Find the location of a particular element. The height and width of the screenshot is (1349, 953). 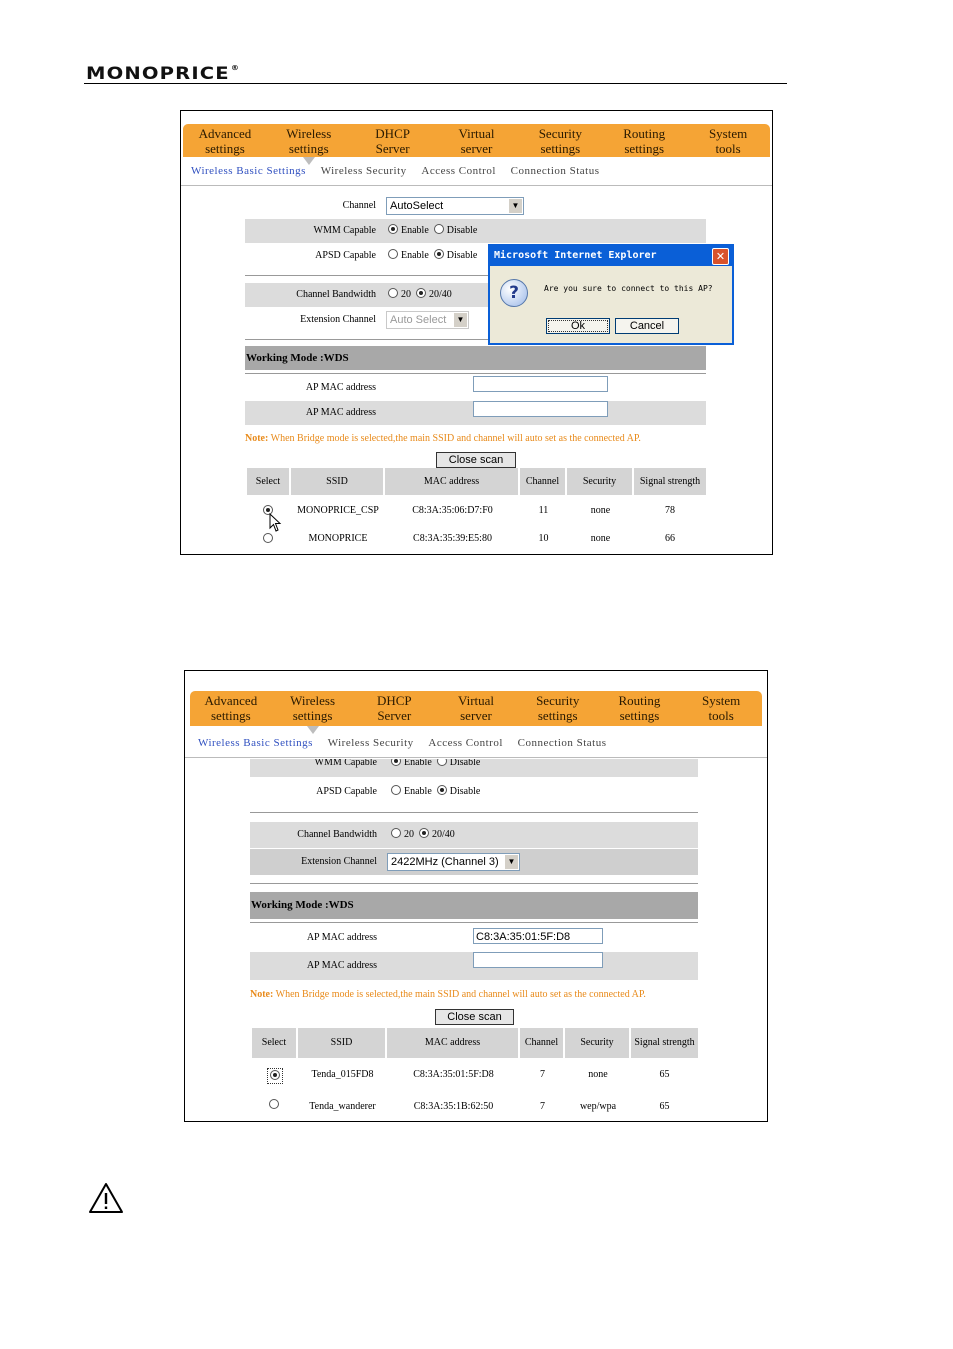

signal-cell: 66 is located at coordinates (670, 538).